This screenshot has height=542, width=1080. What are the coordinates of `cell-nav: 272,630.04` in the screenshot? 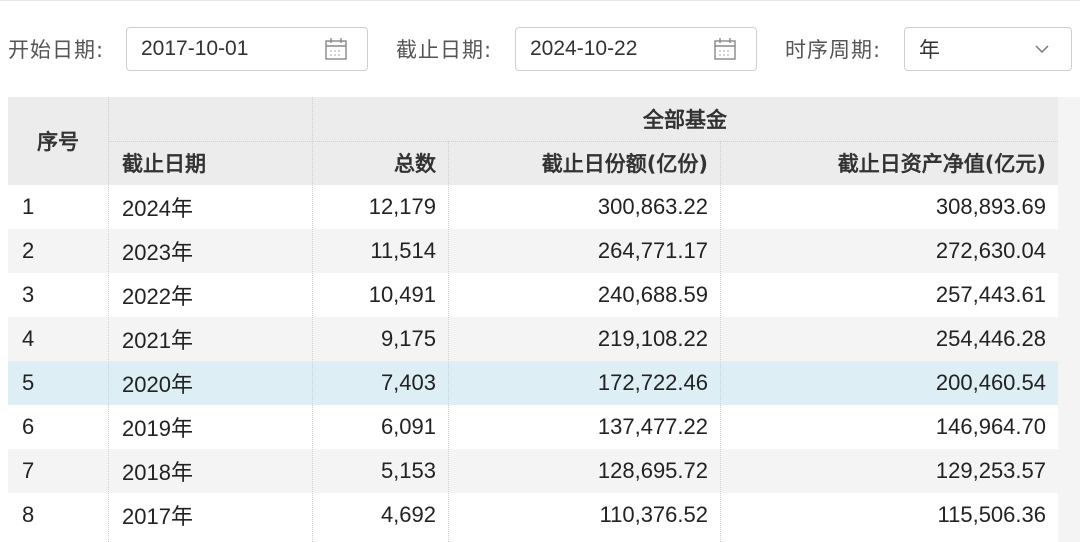 It's located at (990, 250).